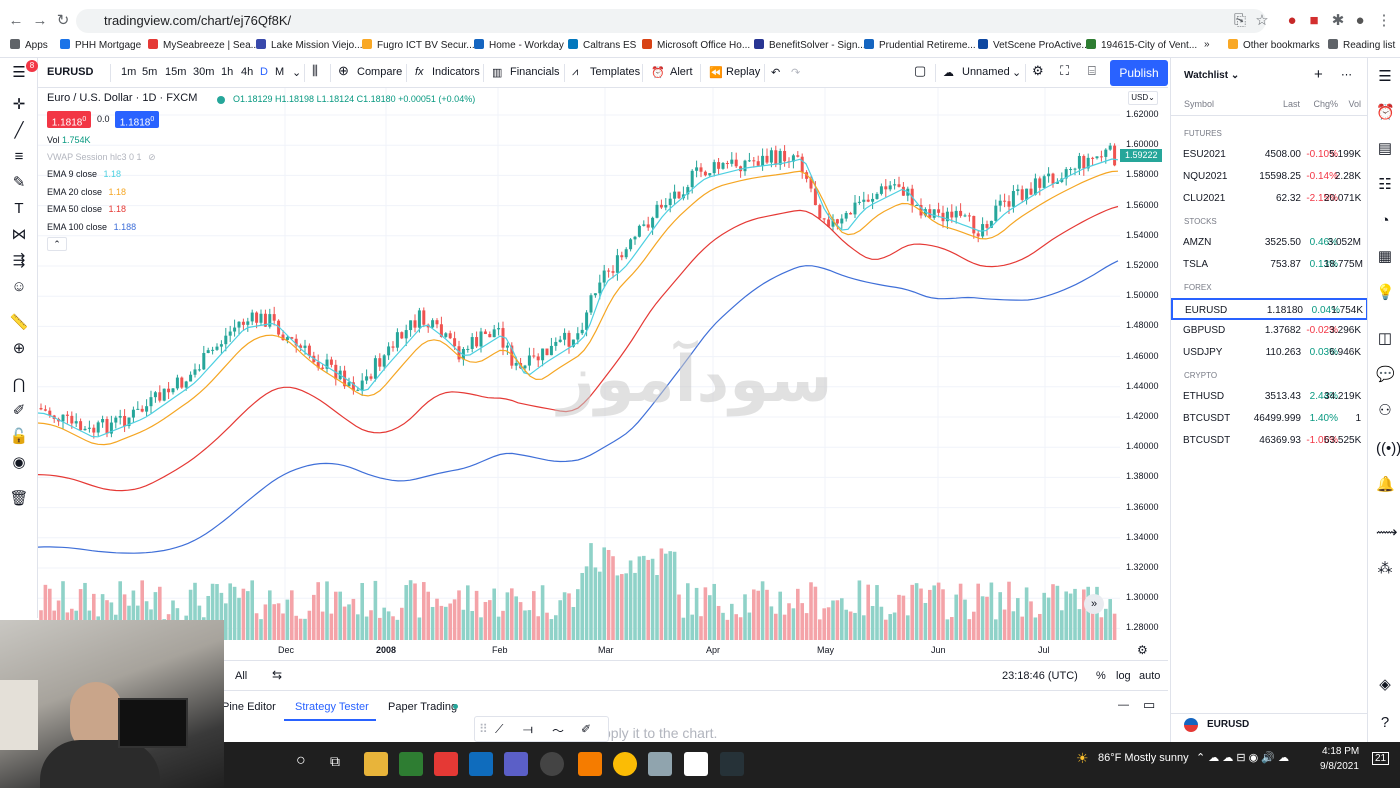 This screenshot has width=1400, height=788. What do you see at coordinates (247, 72) in the screenshot?
I see `interval-4h: 4h` at bounding box center [247, 72].